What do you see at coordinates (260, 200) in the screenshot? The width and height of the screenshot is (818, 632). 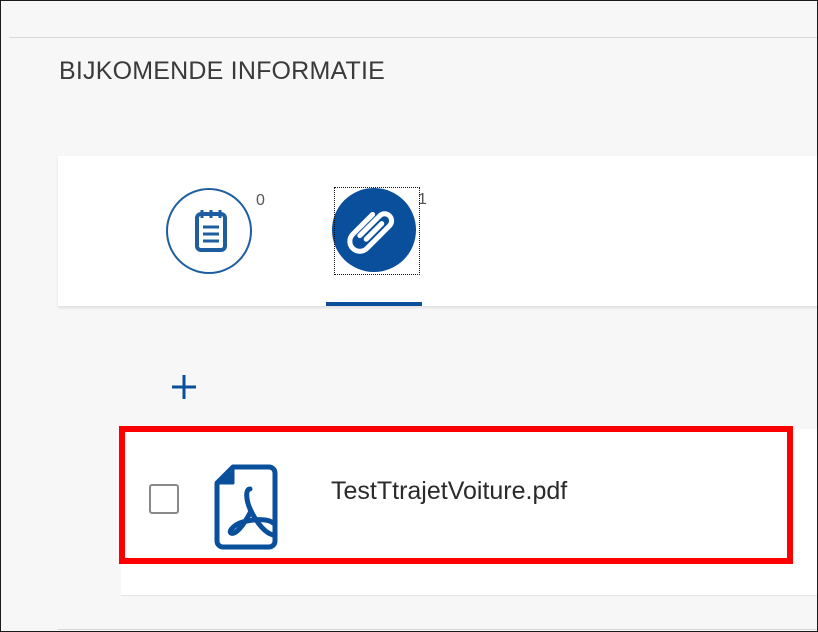 I see `notes-count-badge: 0` at bounding box center [260, 200].